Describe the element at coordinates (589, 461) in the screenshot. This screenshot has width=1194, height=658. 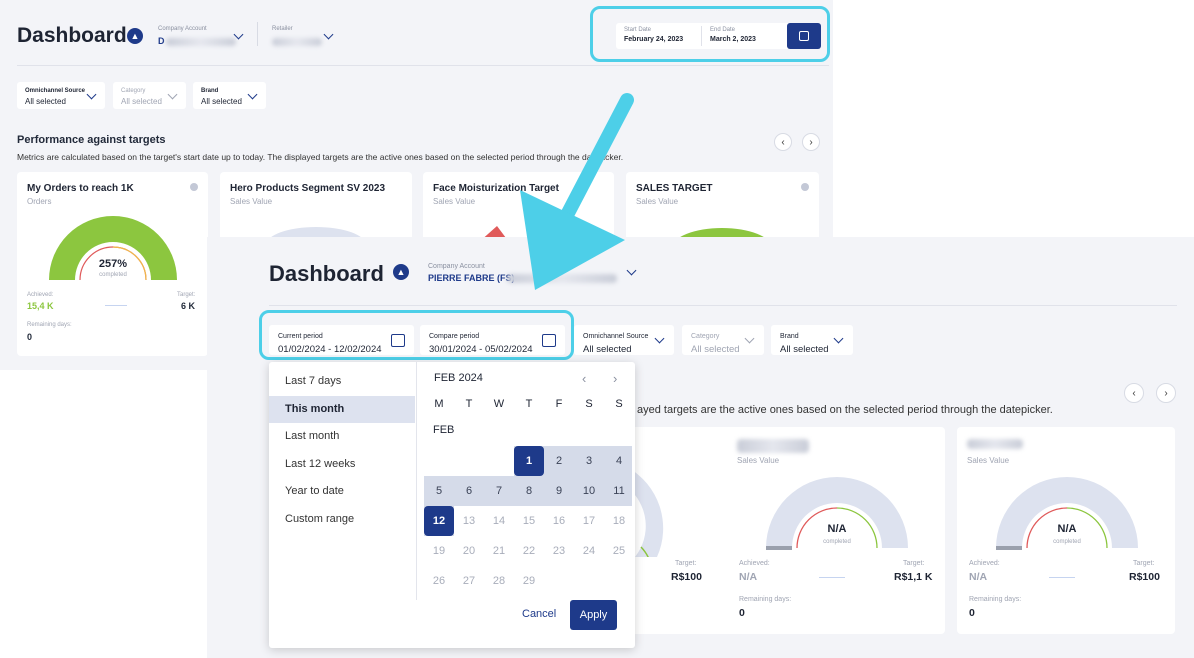
I see `calendar-day: 3` at that location.